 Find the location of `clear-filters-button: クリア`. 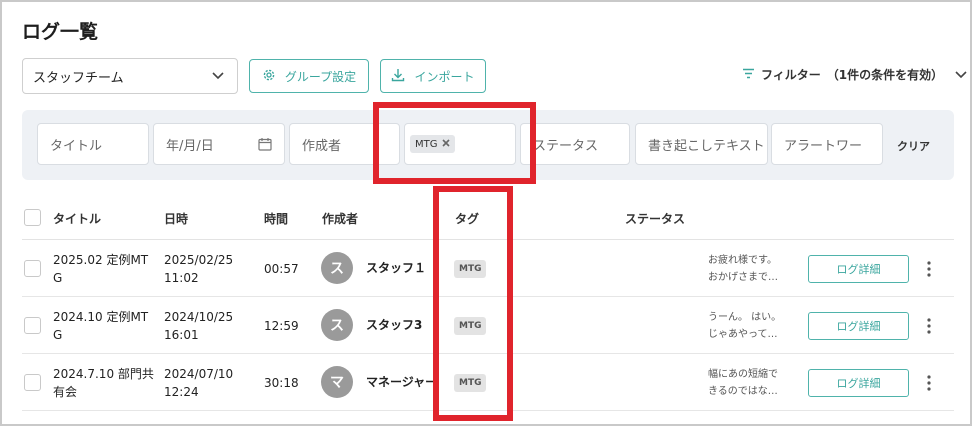

clear-filters-button: クリア is located at coordinates (913, 146).